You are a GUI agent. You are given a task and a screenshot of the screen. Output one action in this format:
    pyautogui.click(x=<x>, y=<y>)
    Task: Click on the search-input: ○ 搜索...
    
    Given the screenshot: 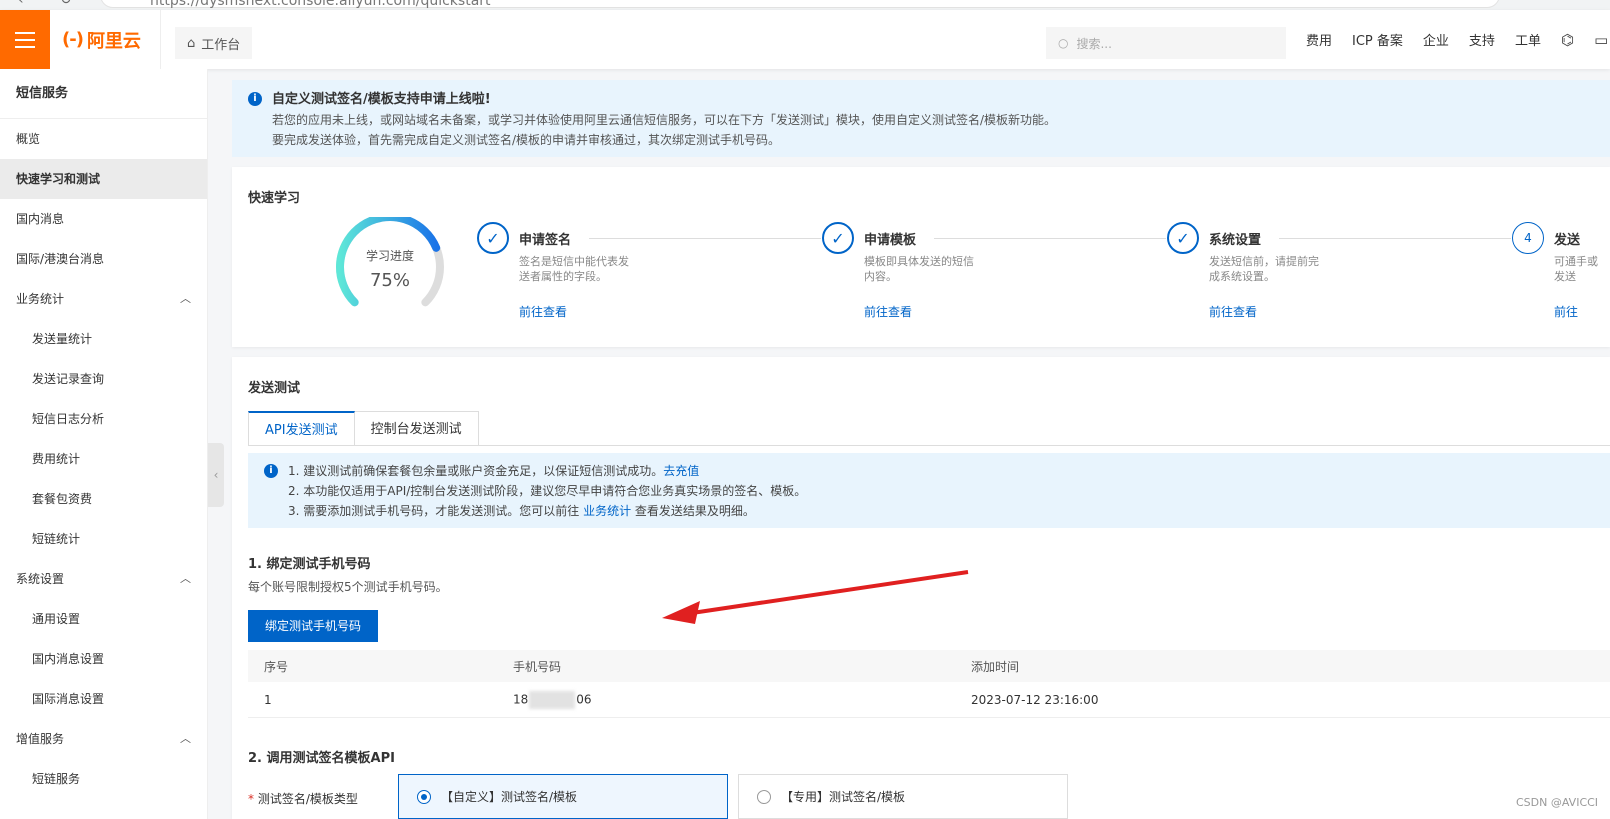 What is the action you would take?
    pyautogui.click(x=1166, y=43)
    